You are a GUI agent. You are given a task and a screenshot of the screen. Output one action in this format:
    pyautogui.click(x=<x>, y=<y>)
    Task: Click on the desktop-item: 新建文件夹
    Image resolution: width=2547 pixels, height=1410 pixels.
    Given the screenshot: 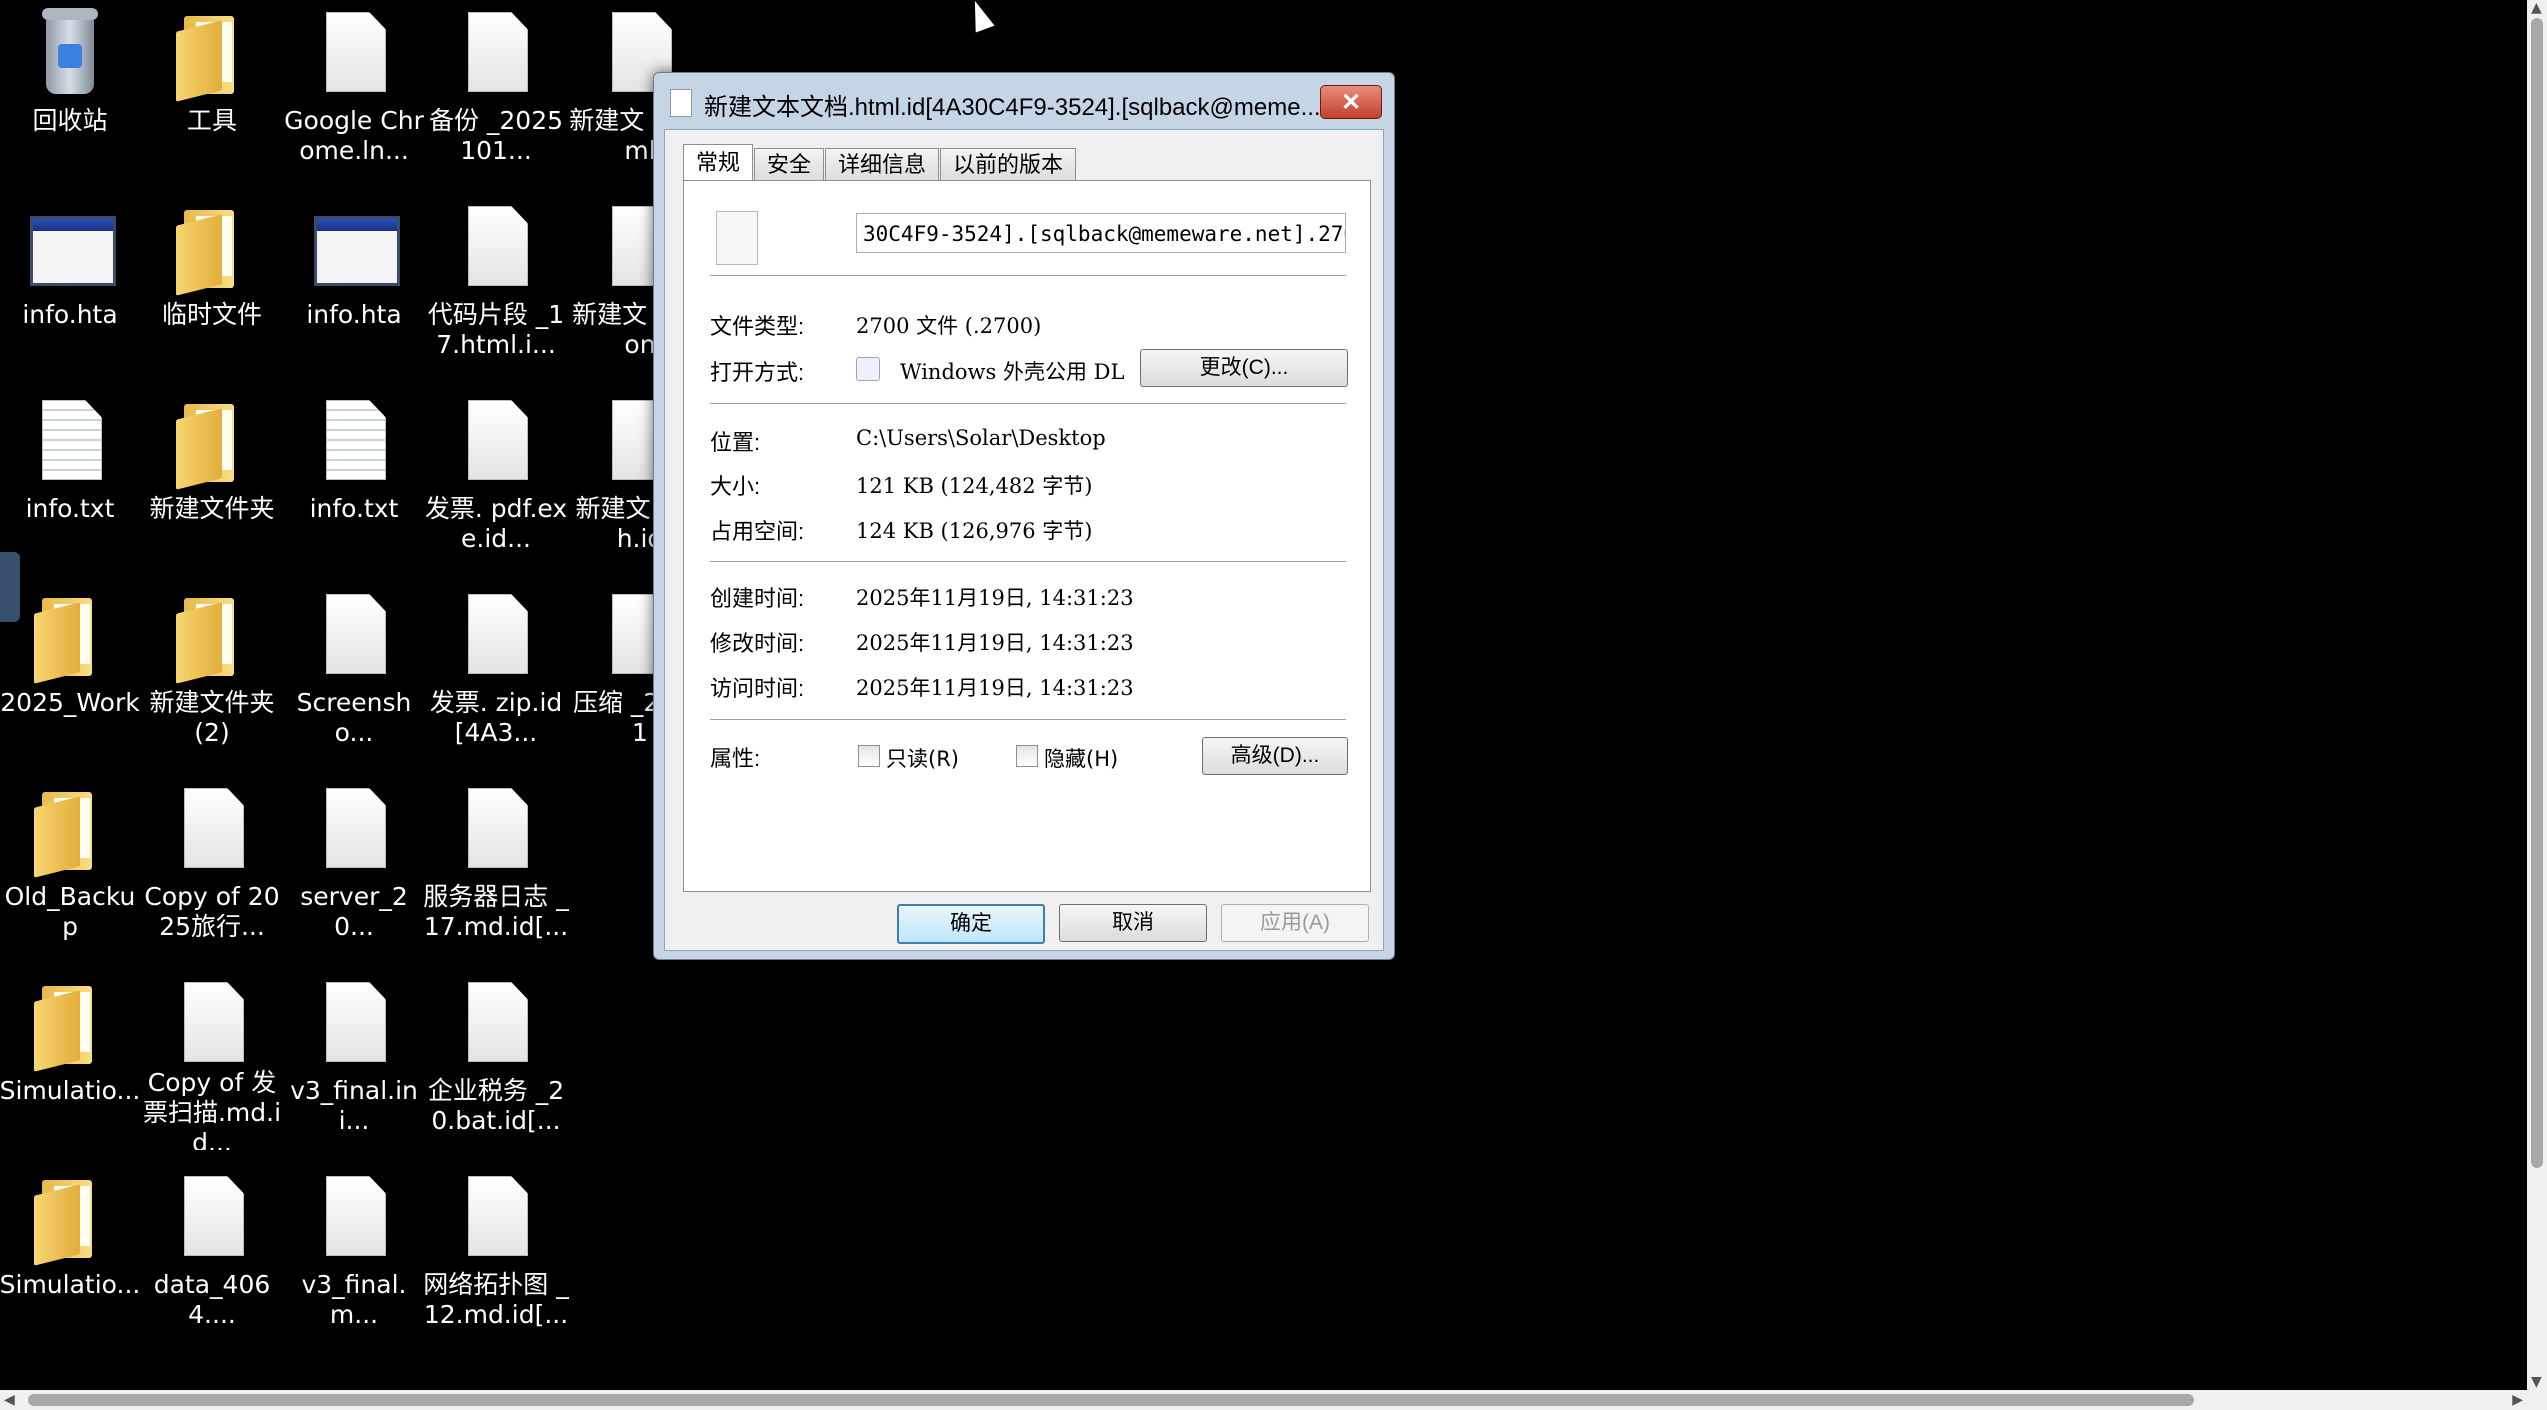 What is the action you would take?
    pyautogui.click(x=212, y=478)
    